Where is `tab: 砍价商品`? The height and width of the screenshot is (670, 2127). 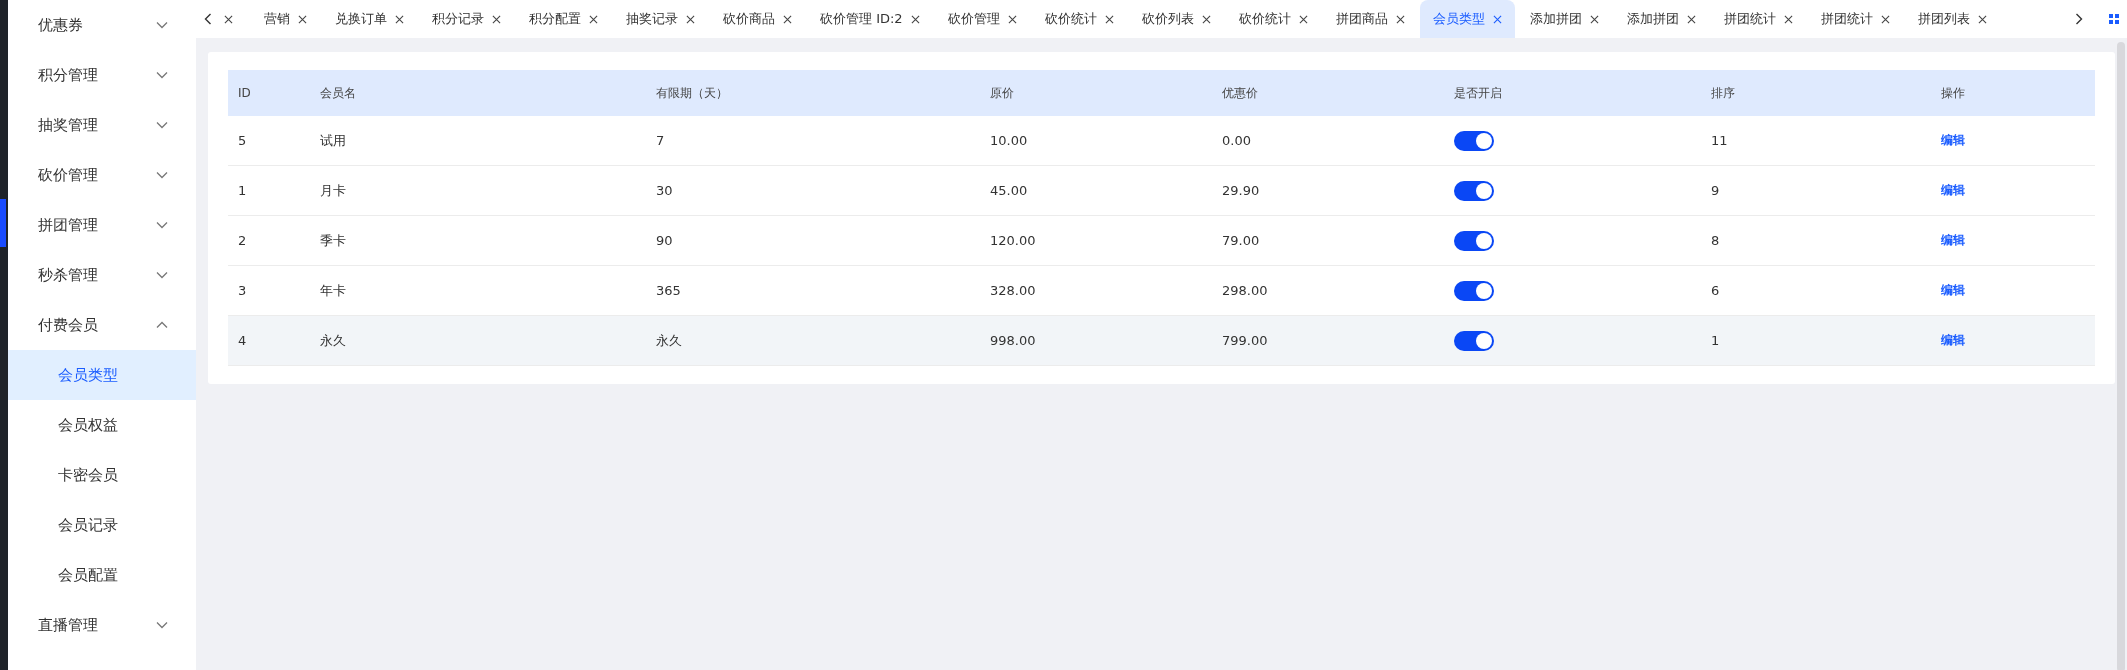
tab: 砍价商品 is located at coordinates (757, 19).